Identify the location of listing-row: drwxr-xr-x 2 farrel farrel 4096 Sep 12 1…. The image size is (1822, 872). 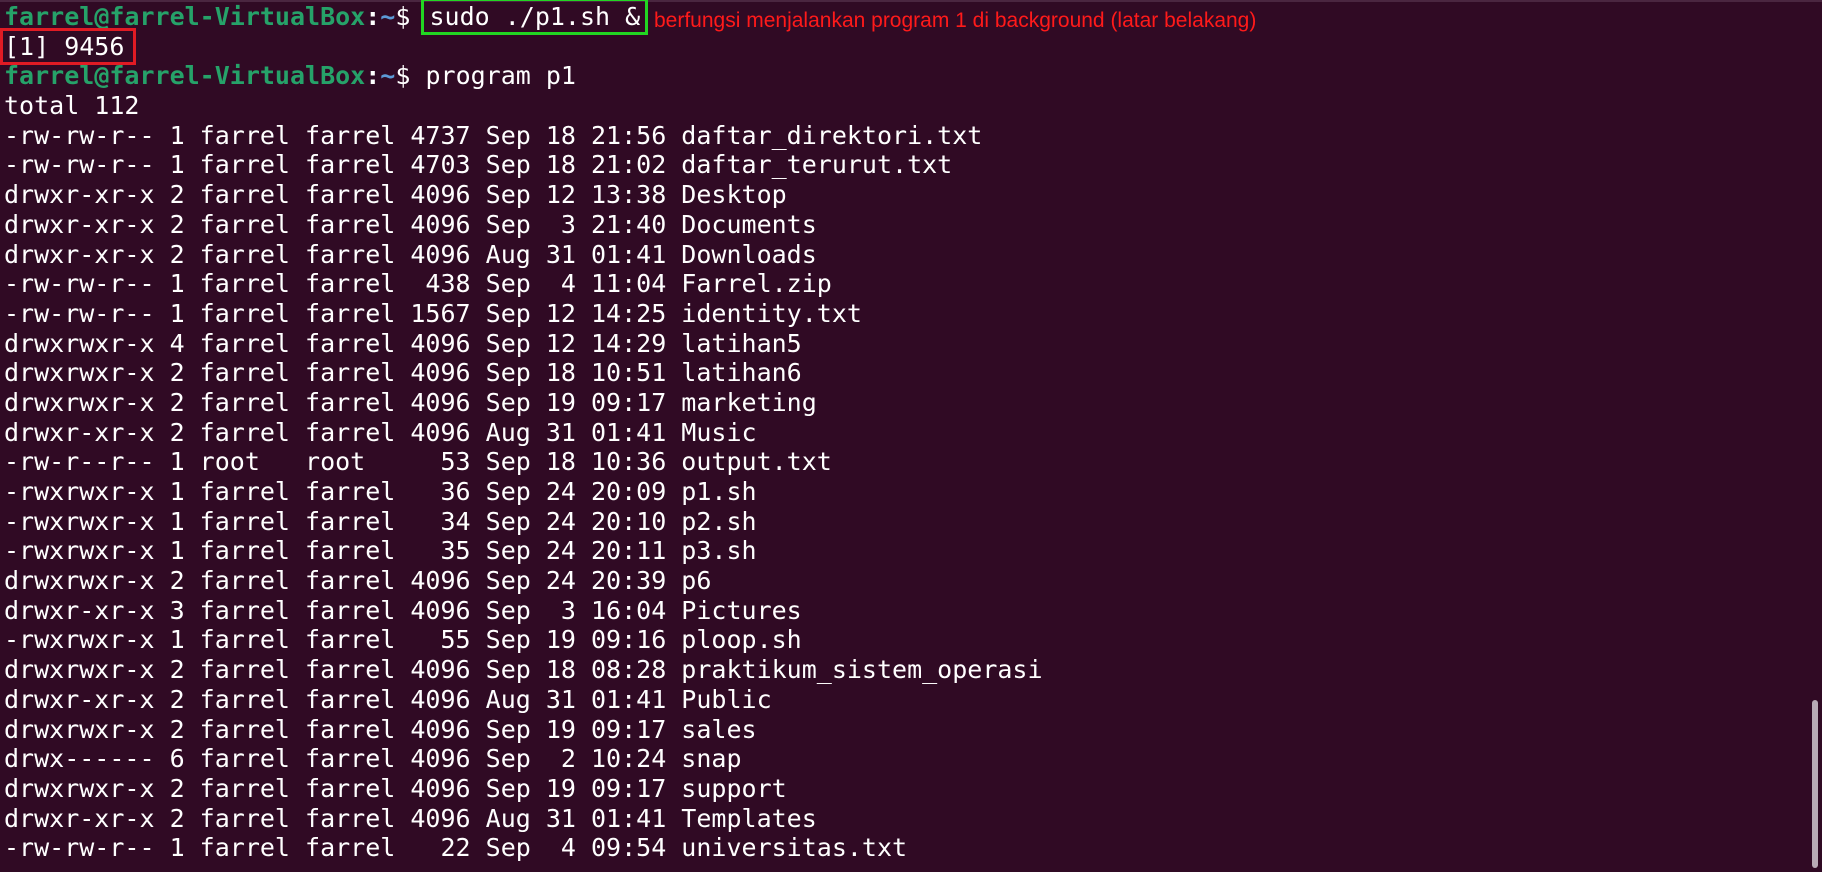
(395, 195).